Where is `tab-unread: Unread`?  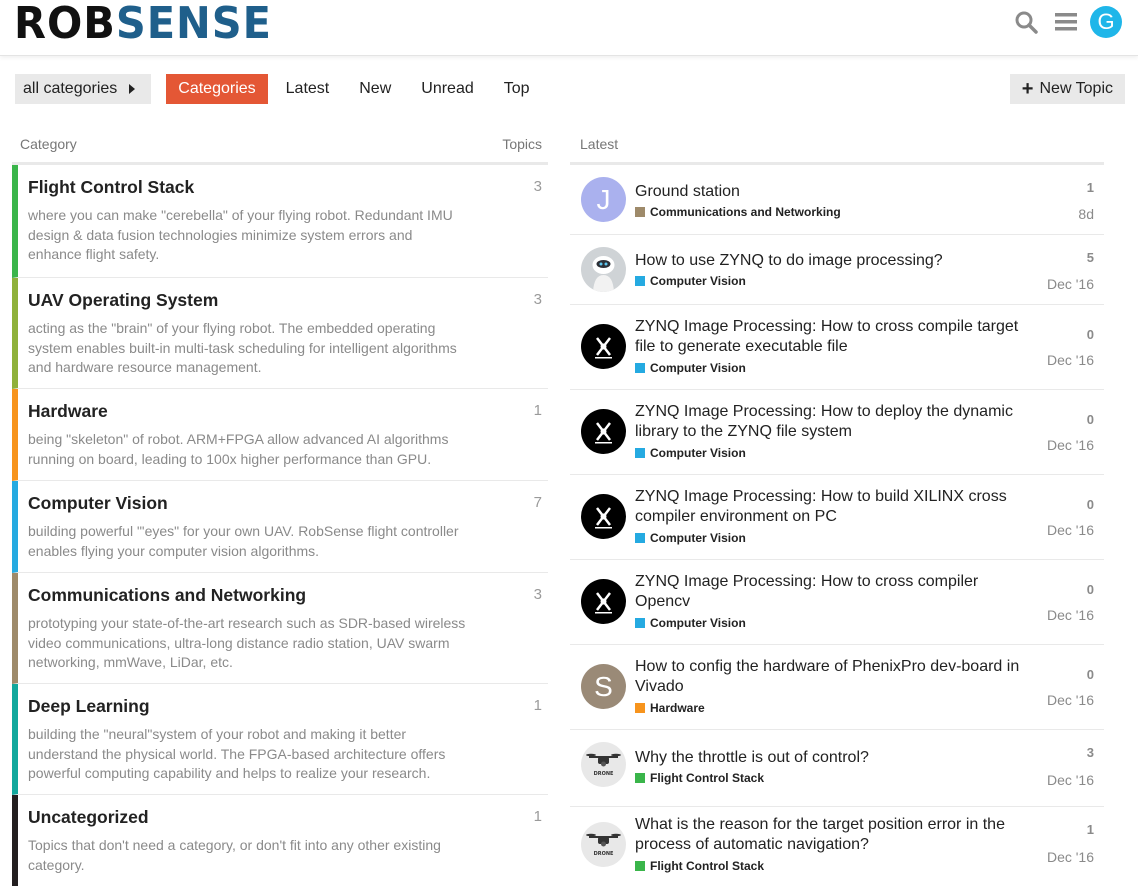 tab-unread: Unread is located at coordinates (447, 89).